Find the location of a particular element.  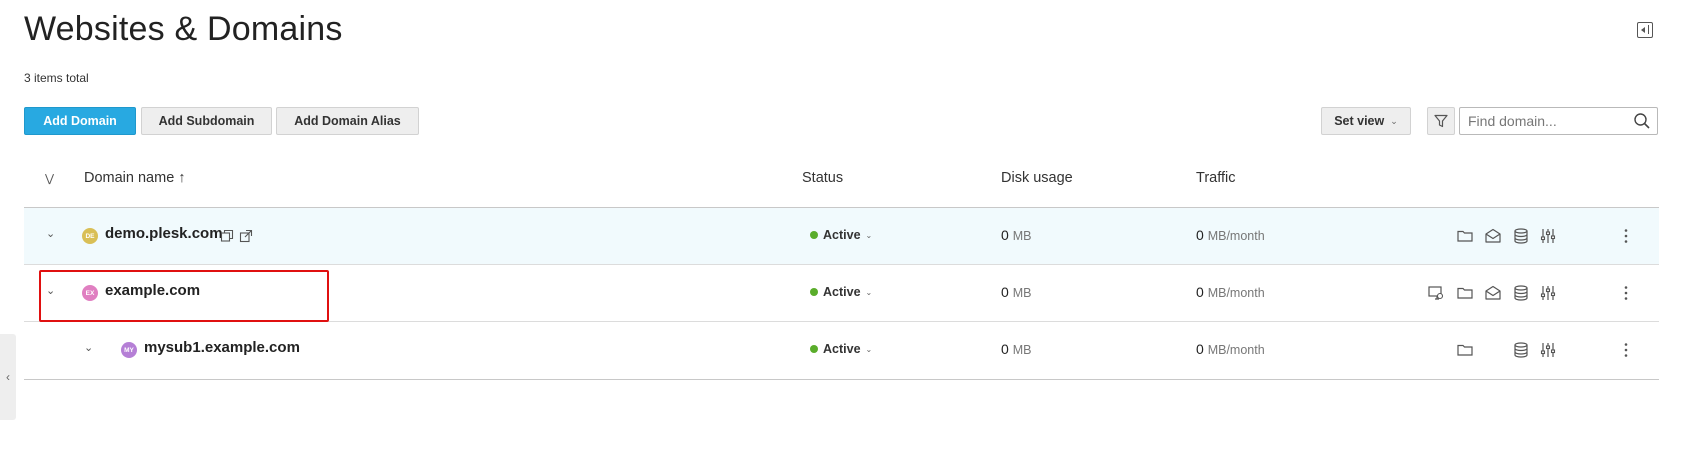

filter-icon is located at coordinates (1441, 121).